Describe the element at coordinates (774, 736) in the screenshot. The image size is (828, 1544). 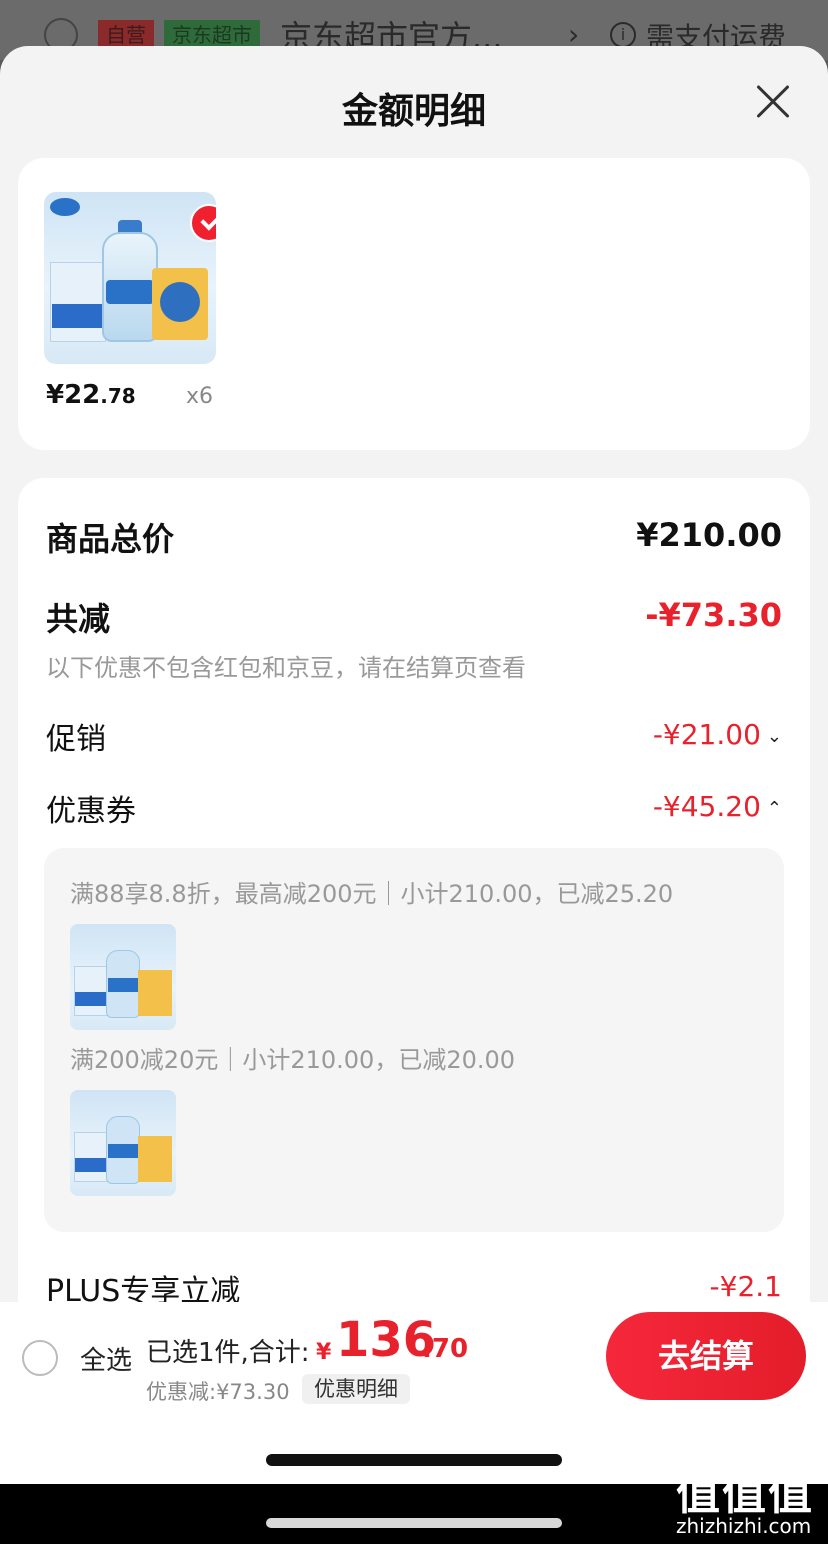
I see `chevron-down-icon: ⌄` at that location.